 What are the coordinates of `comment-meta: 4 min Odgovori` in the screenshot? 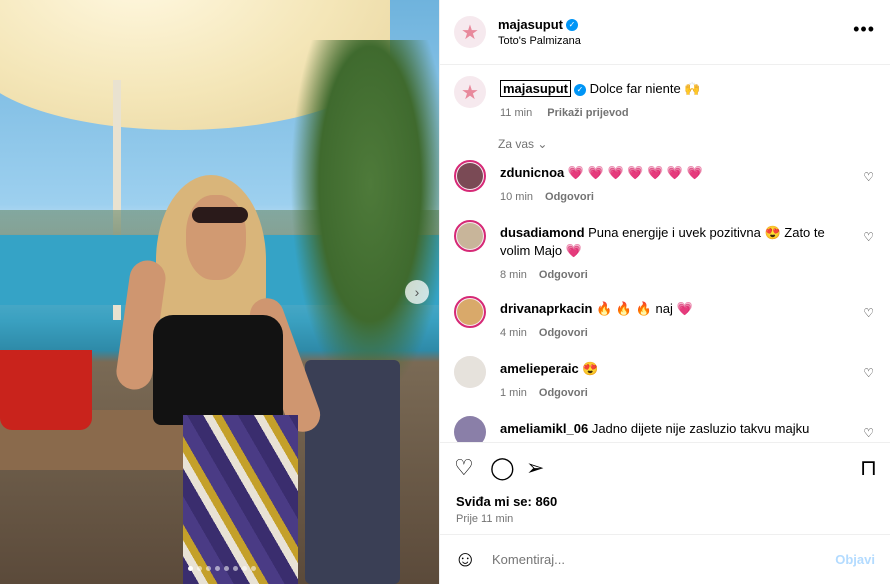 It's located at (675, 333).